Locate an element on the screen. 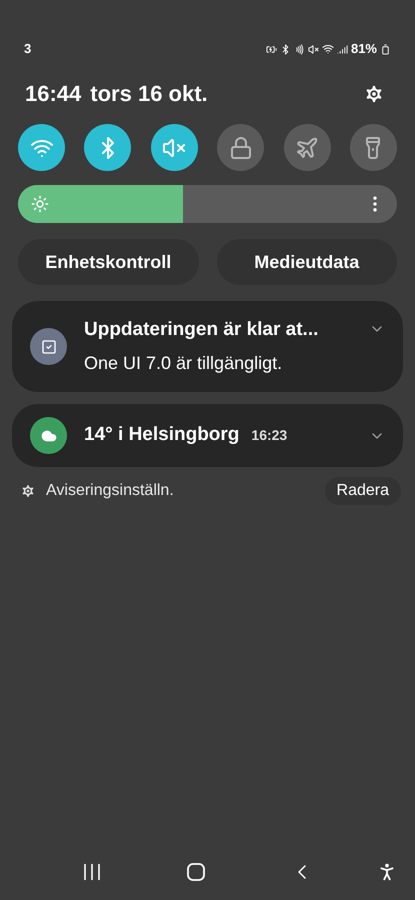 Image resolution: width=415 pixels, height=900 pixels. notification-card: Uppdateringen är klar at... One UI 7.0 är tillgängligt. is located at coordinates (207, 346).